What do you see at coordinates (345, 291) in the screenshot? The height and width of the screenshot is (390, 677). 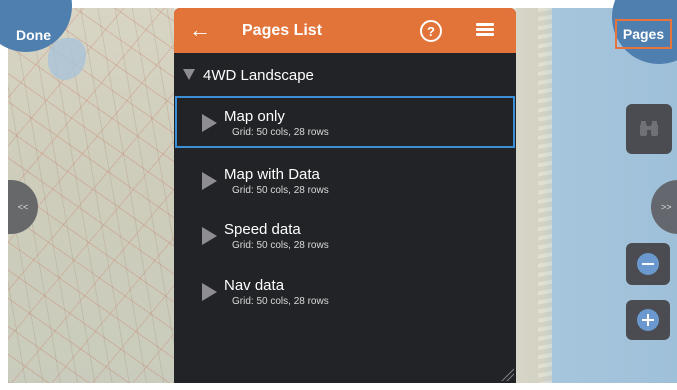 I see `list-item: Nav data Grid: 50 cols, 28 rows` at bounding box center [345, 291].